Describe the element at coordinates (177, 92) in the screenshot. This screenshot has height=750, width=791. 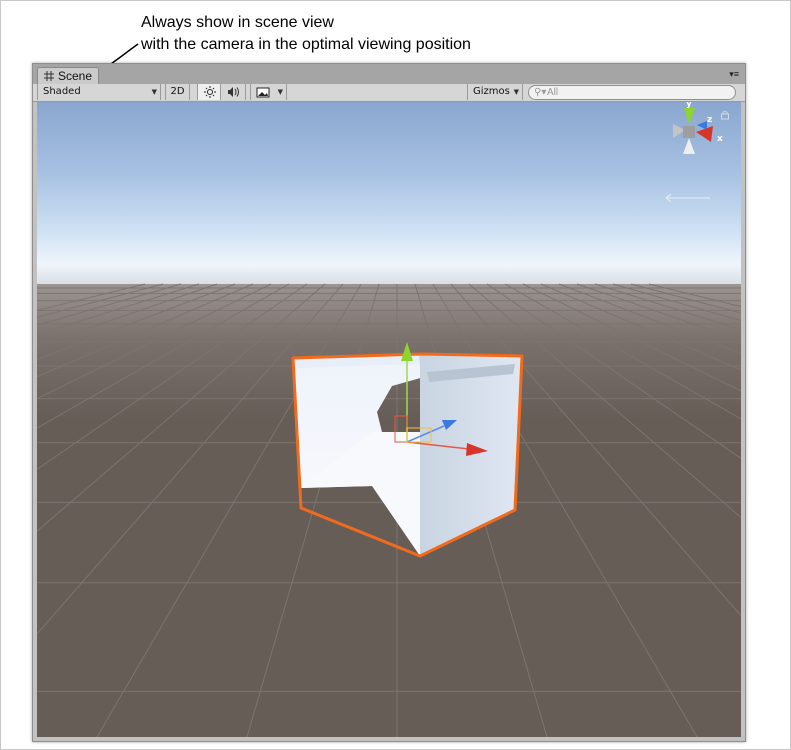
I see `toggle-2d-button: 2D` at that location.